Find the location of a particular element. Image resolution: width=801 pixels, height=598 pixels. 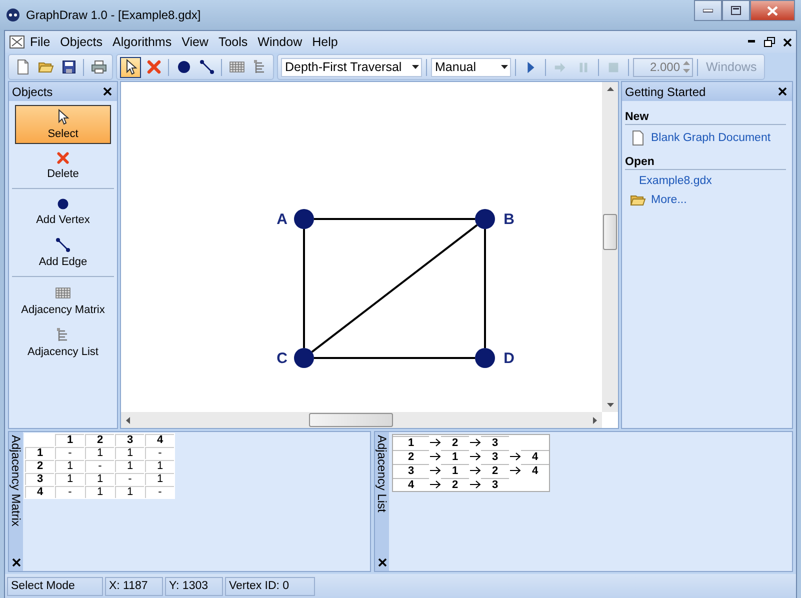

neighbor-cell: 4 is located at coordinates (535, 456).